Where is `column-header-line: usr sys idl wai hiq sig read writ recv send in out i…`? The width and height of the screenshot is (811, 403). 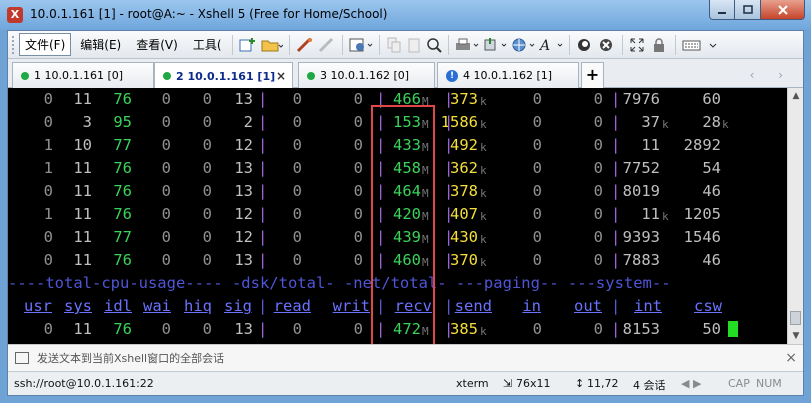 column-header-line: usr sys idl wai hiq sig read writ recv send in out i… is located at coordinates (397, 306).